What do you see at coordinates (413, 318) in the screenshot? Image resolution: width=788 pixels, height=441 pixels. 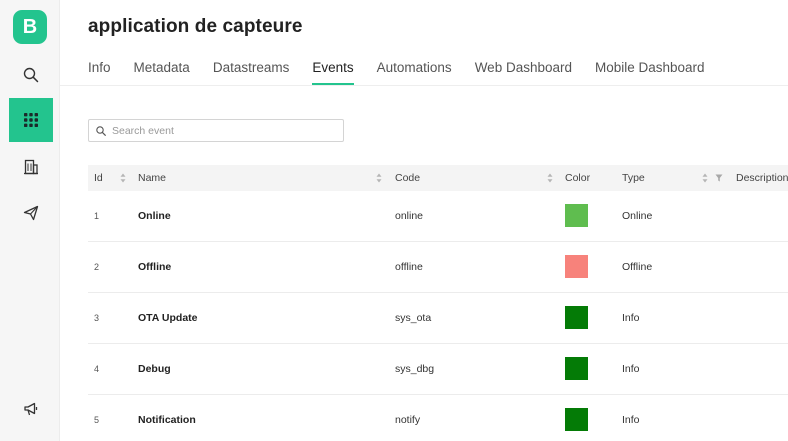 I see `event-code: sys_ota` at bounding box center [413, 318].